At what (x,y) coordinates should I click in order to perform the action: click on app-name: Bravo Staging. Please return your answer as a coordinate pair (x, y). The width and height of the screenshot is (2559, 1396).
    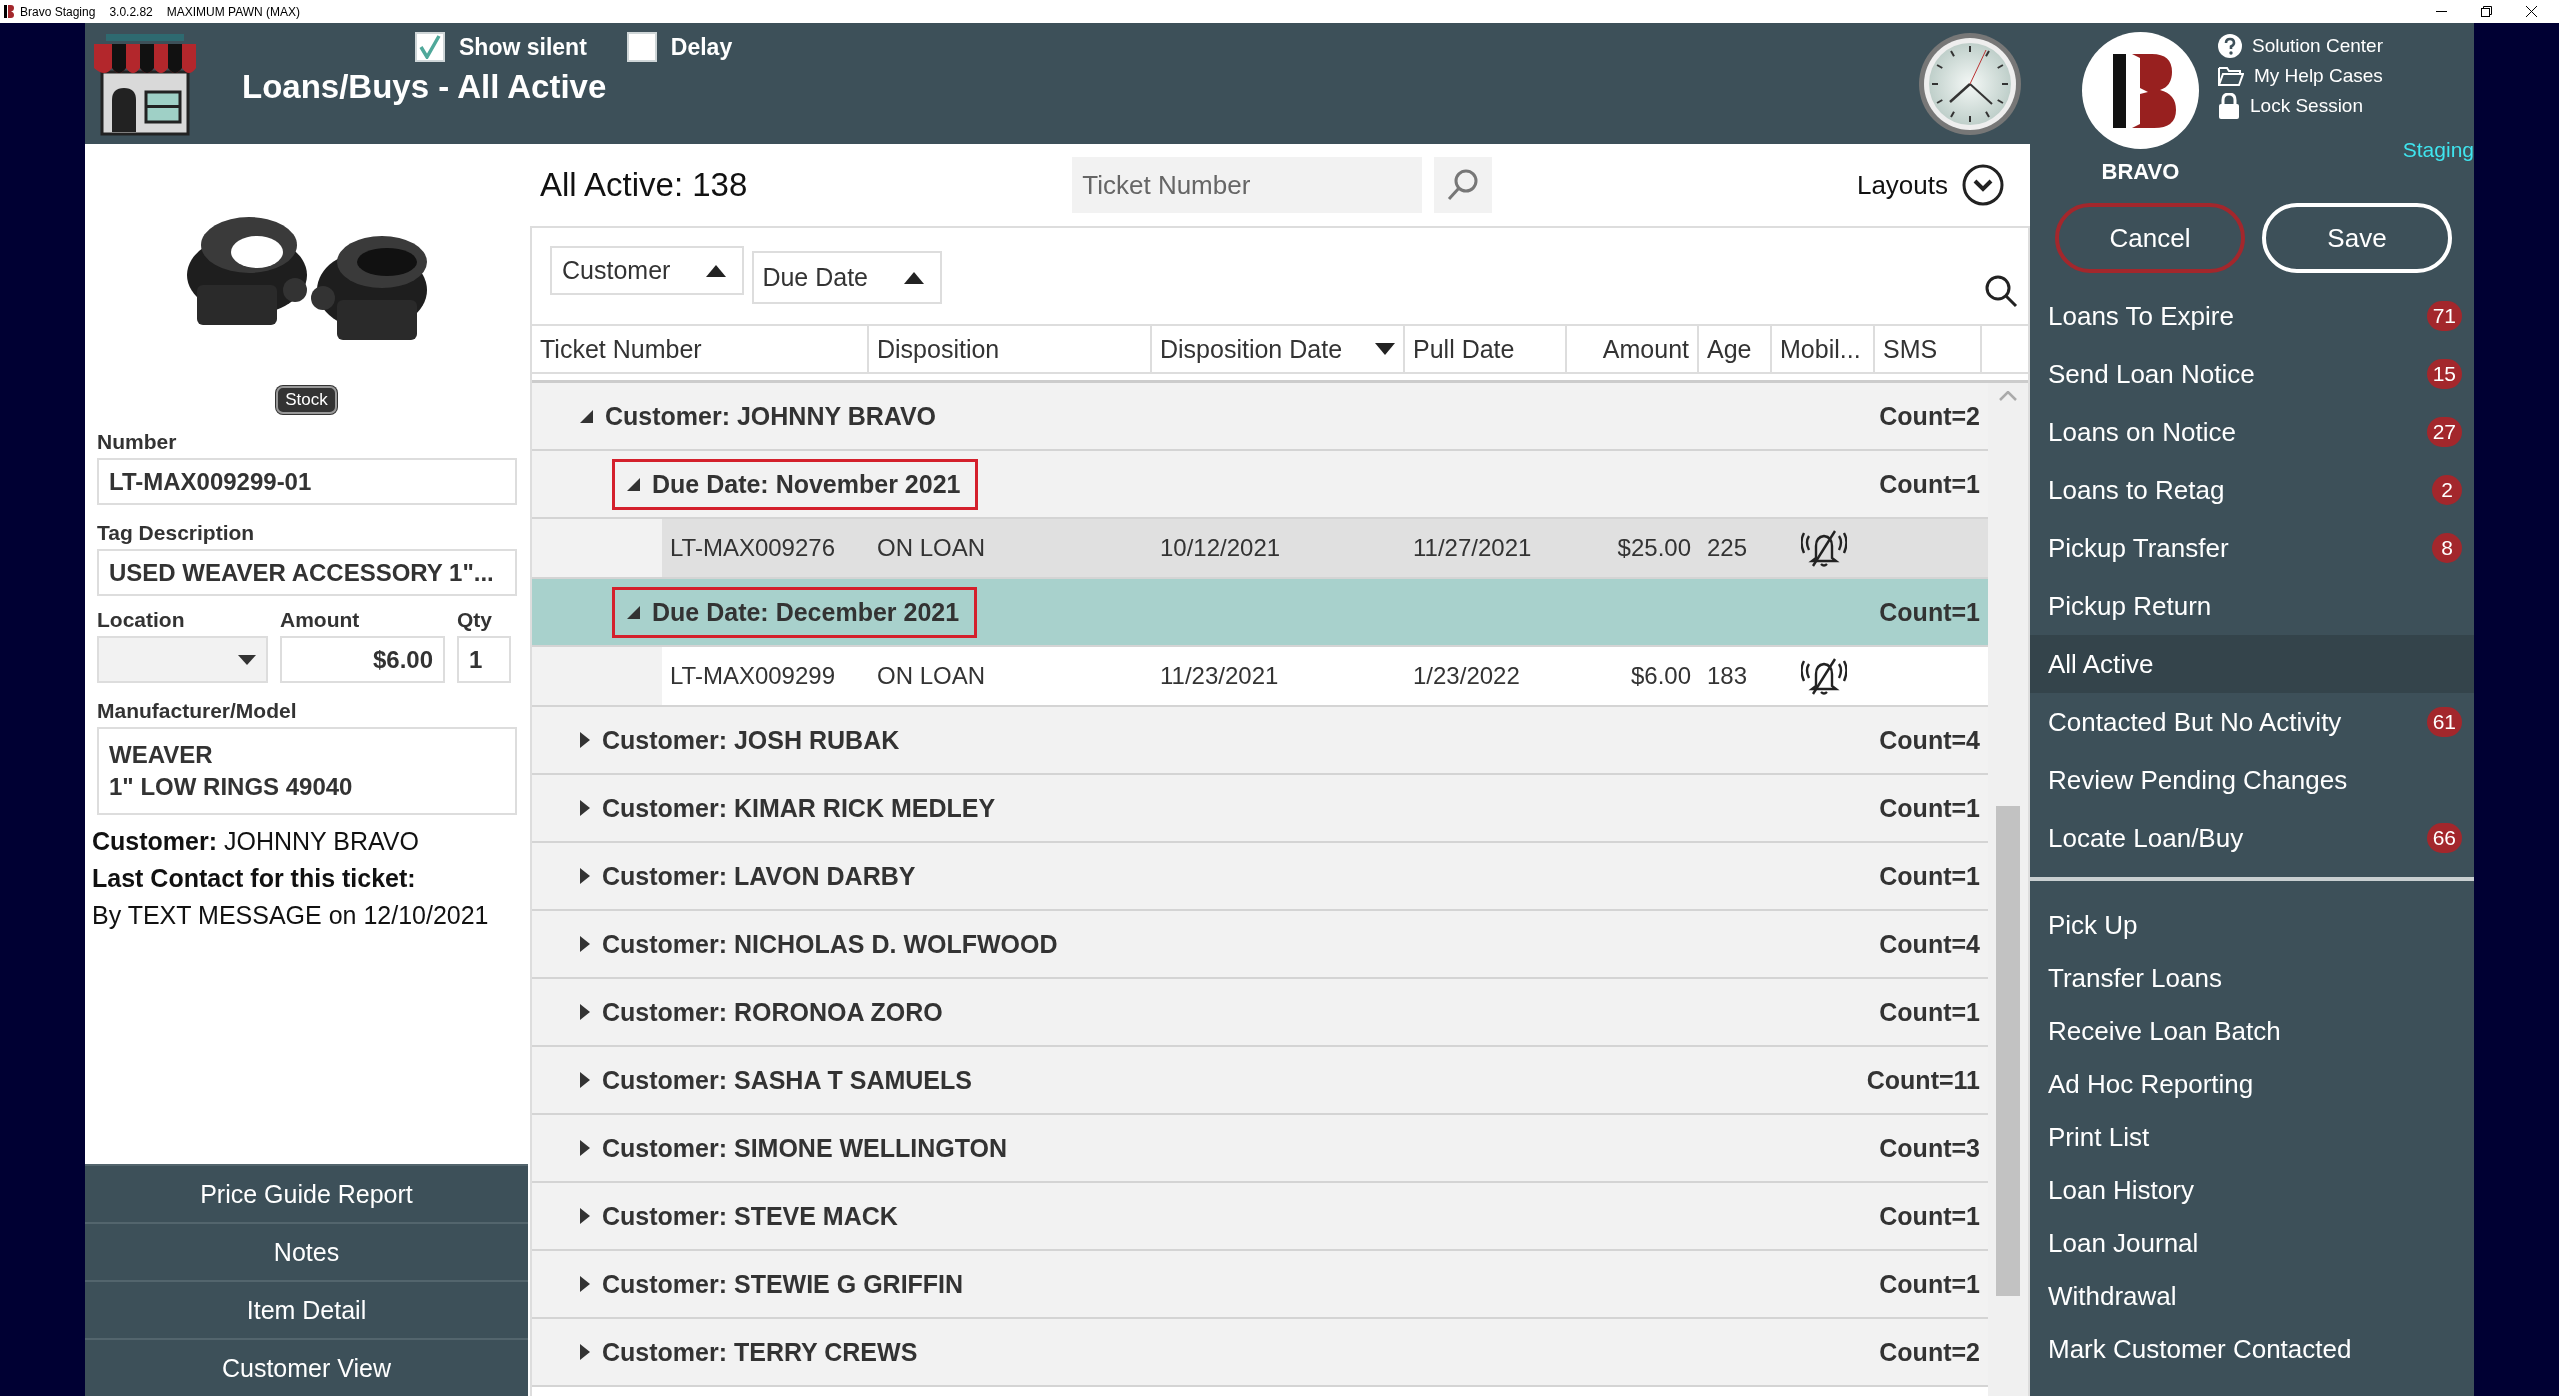
    Looking at the image, I should click on (58, 11).